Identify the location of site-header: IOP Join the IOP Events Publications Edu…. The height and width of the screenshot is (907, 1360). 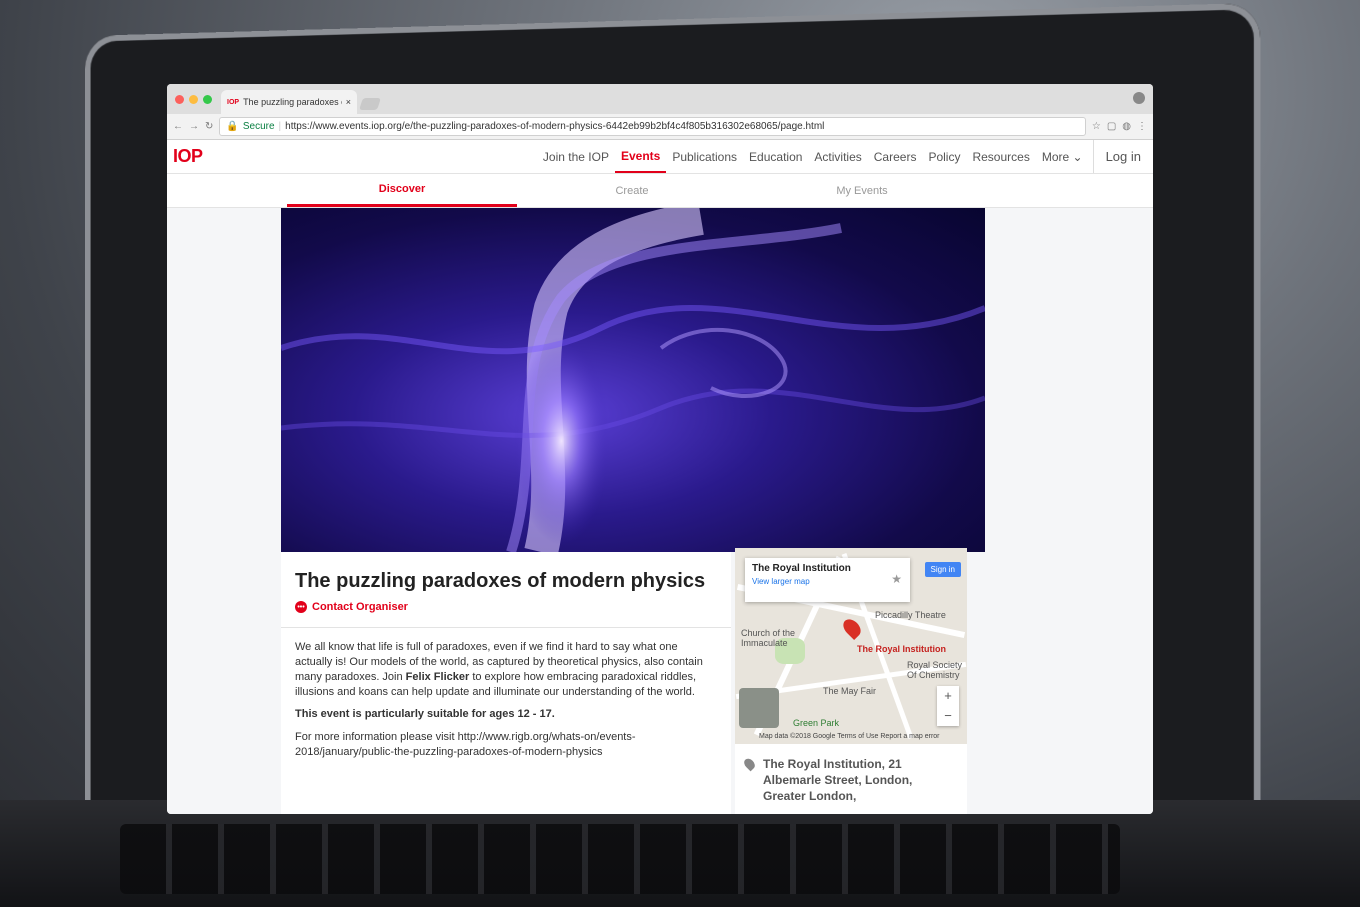
(660, 157).